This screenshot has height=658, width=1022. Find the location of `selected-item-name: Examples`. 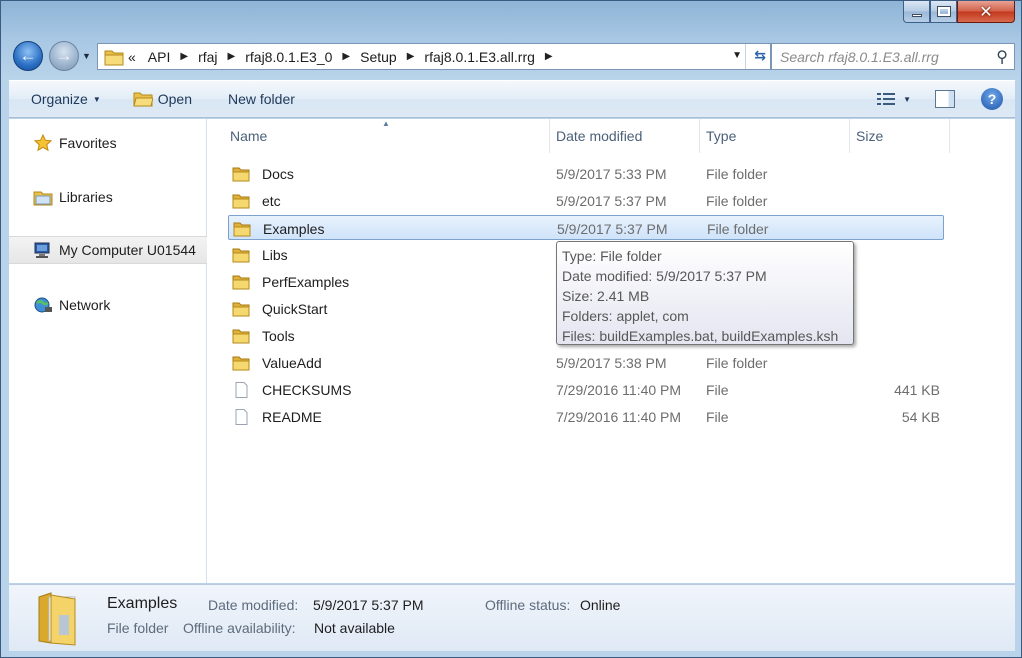

selected-item-name: Examples is located at coordinates (142, 603).